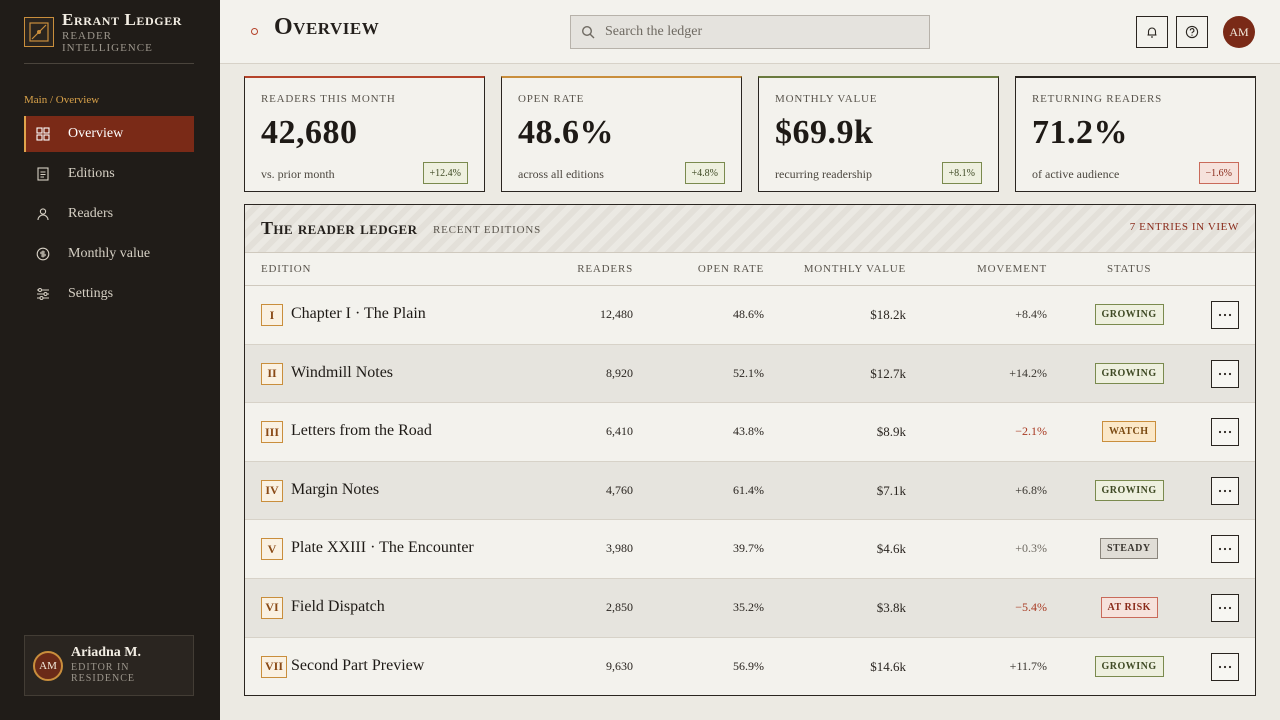 The image size is (1280, 720). What do you see at coordinates (755, 32) in the screenshot?
I see `search-input` at bounding box center [755, 32].